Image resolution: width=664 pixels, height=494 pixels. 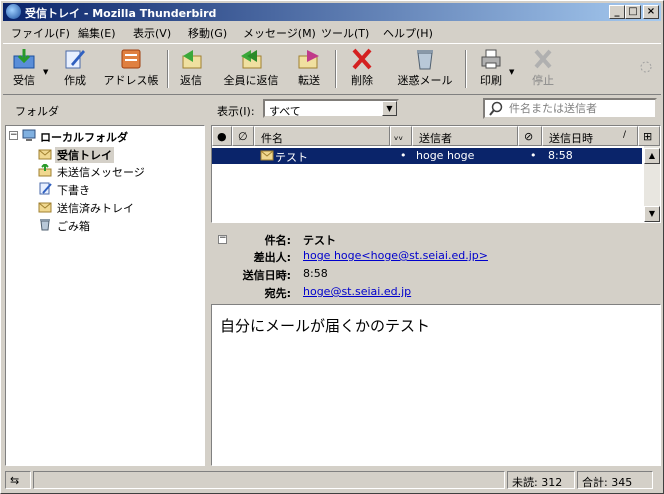 I want to click on reply-icon, so click(x=191, y=59).